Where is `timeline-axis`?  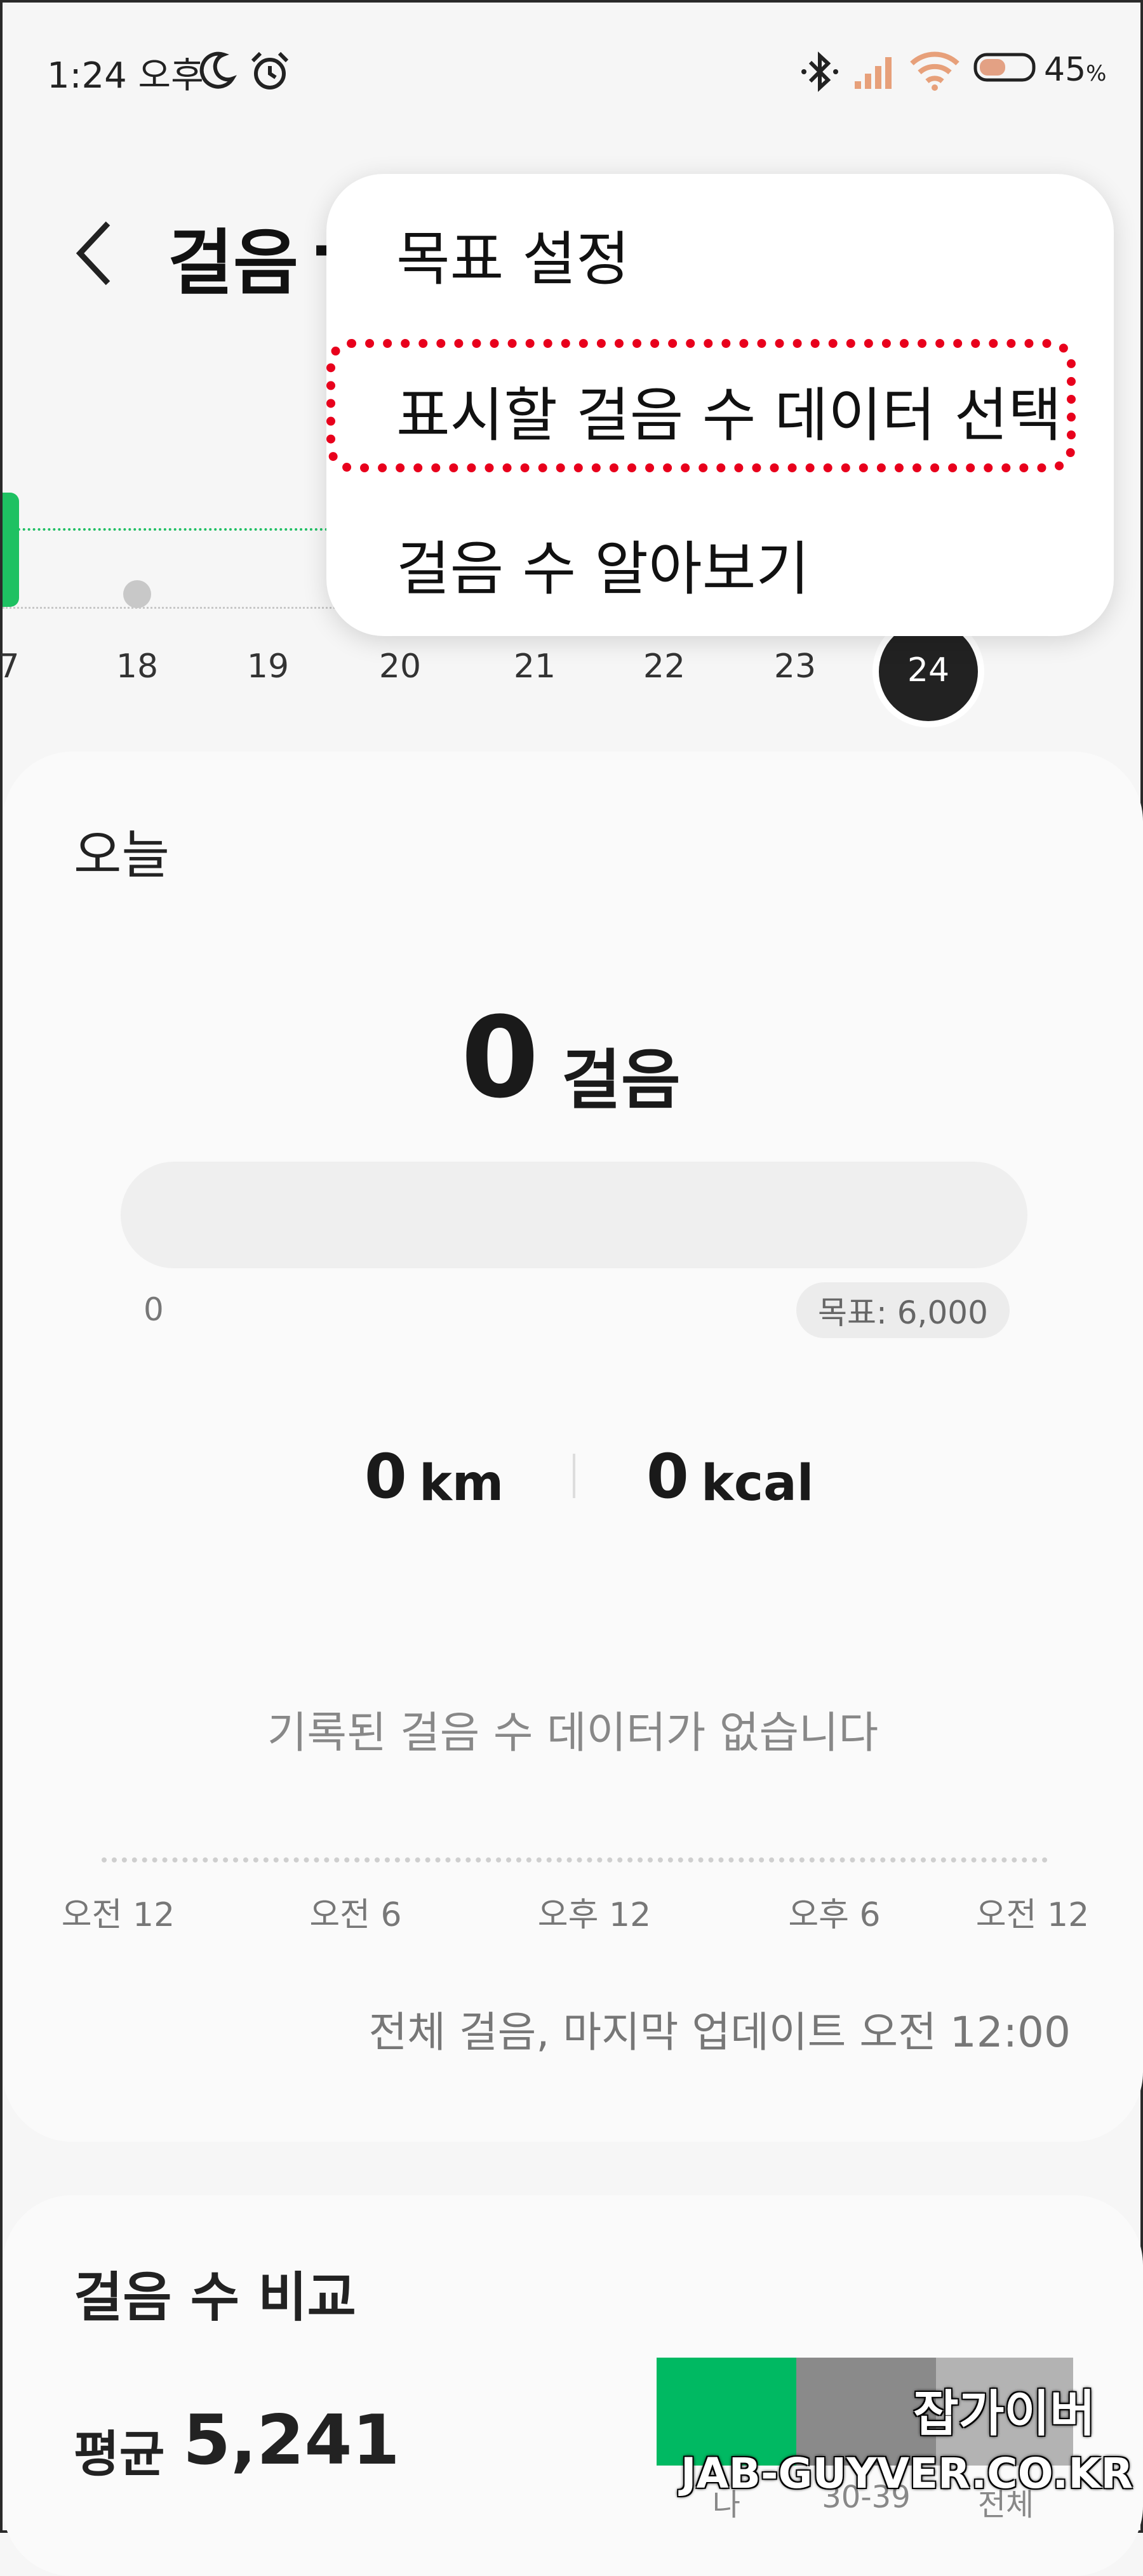 timeline-axis is located at coordinates (575, 1859).